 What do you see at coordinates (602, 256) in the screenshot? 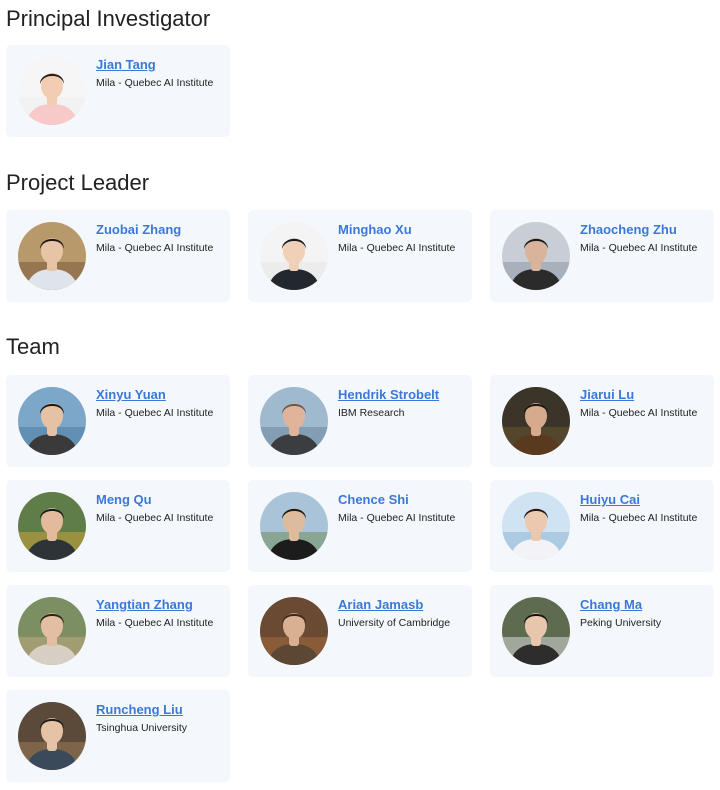
I see `person-card: Zhaocheng Zhu Mila - Quebec AI Institute` at bounding box center [602, 256].